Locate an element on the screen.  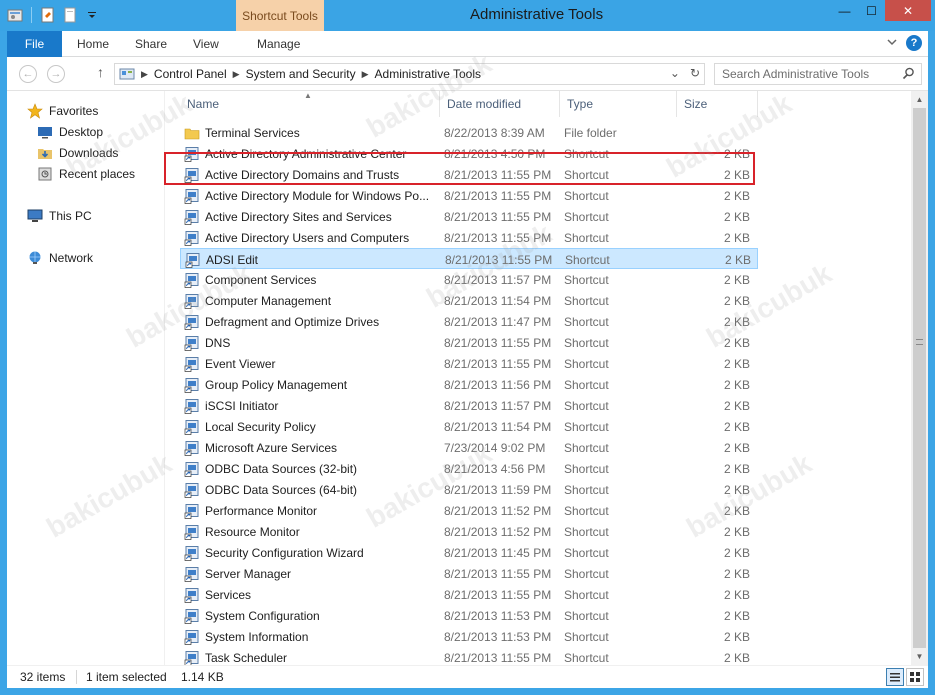
details-view-button is located at coordinates (895, 677).